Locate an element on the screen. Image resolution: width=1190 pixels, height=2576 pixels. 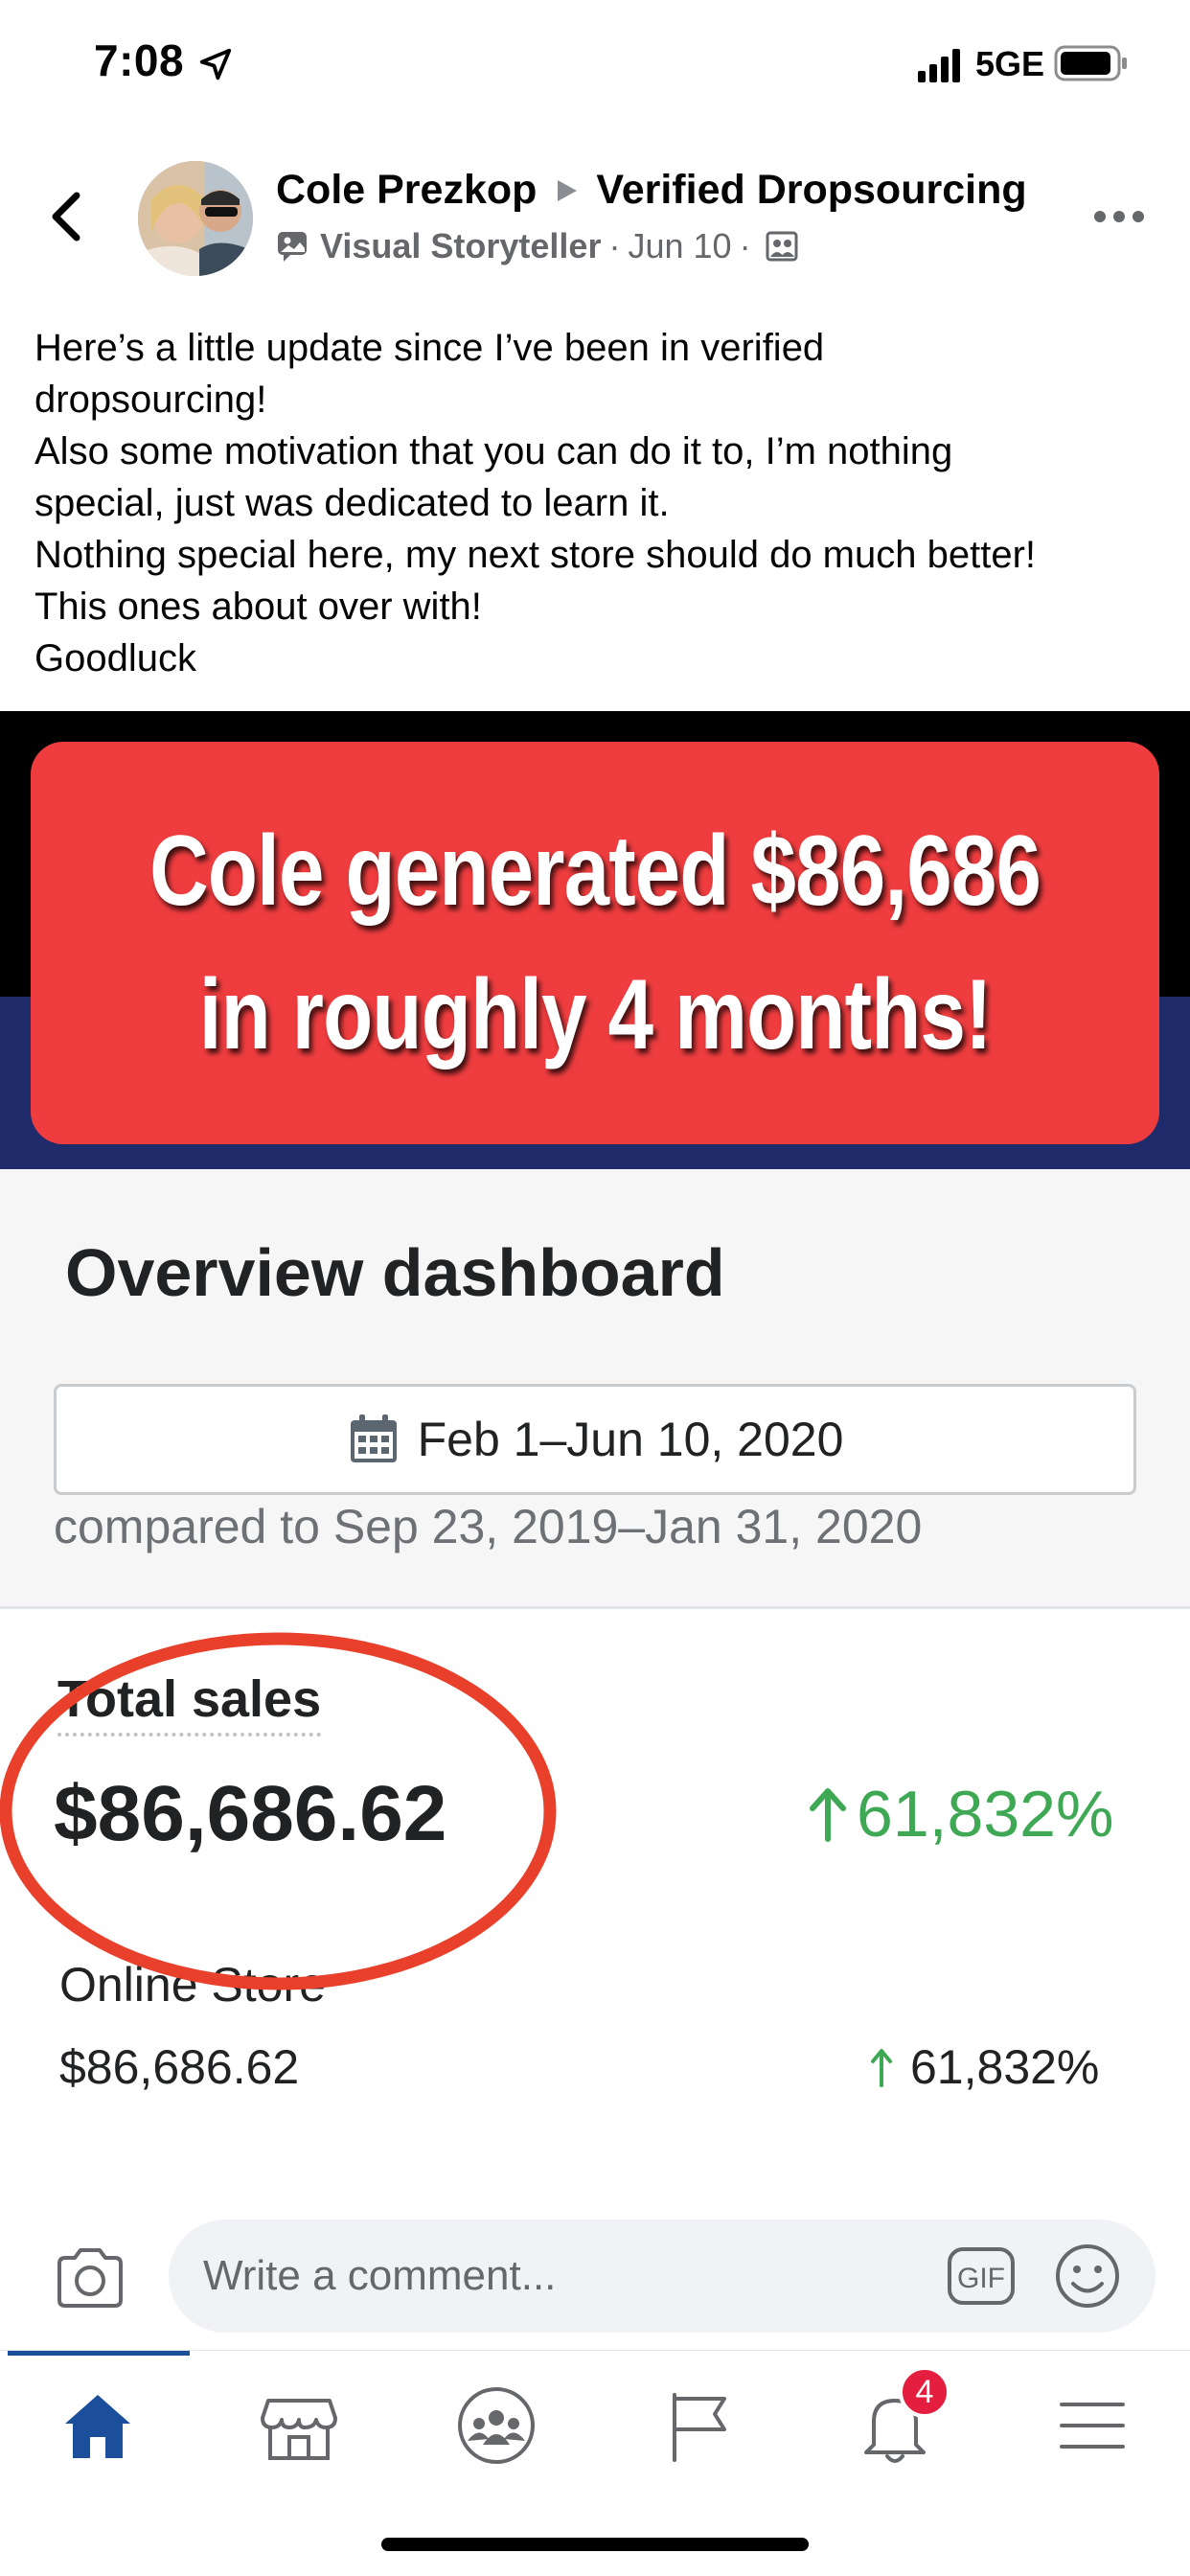
home-icon is located at coordinates (97, 2426).